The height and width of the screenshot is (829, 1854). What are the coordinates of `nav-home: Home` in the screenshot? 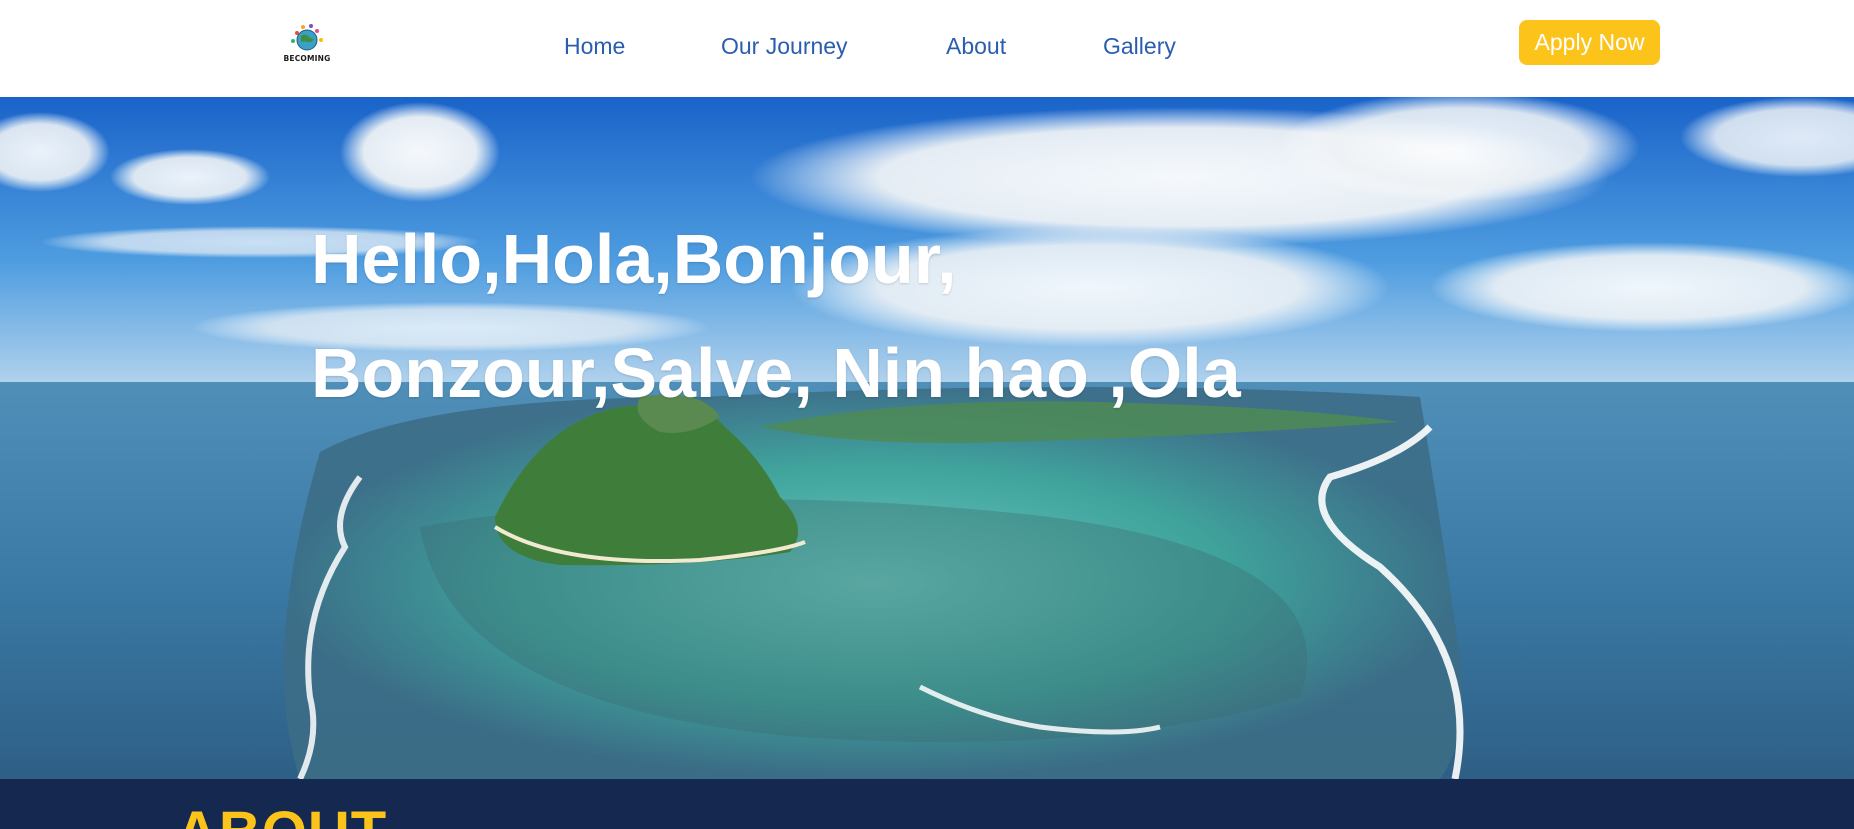 It's located at (594, 46).